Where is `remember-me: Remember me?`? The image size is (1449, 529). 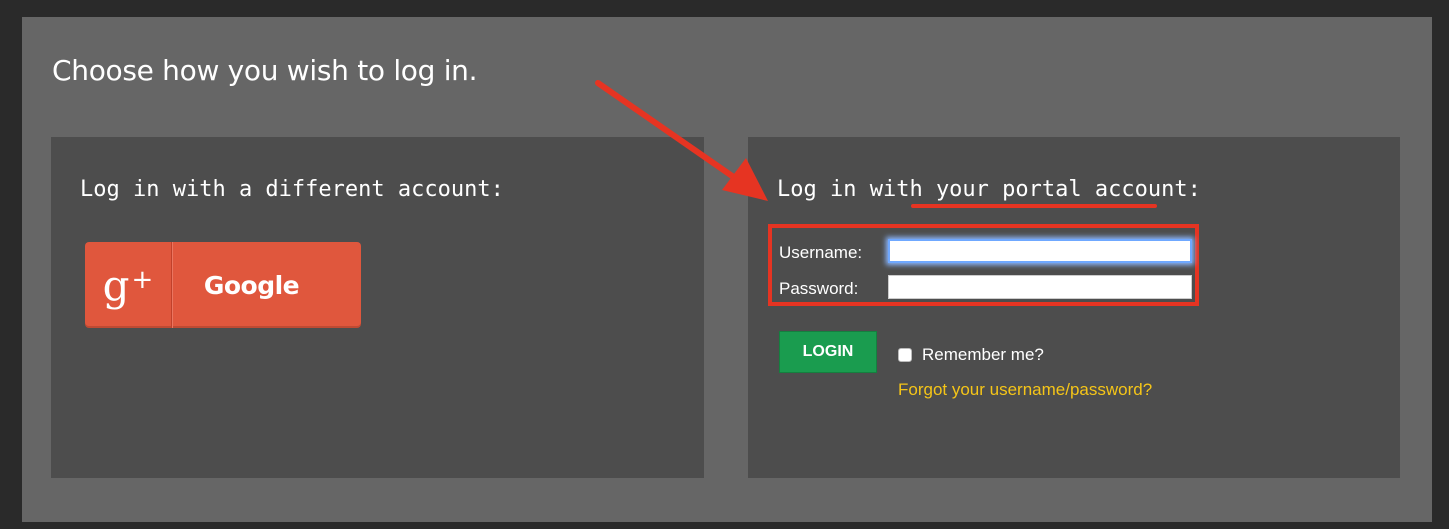 remember-me: Remember me? is located at coordinates (971, 355).